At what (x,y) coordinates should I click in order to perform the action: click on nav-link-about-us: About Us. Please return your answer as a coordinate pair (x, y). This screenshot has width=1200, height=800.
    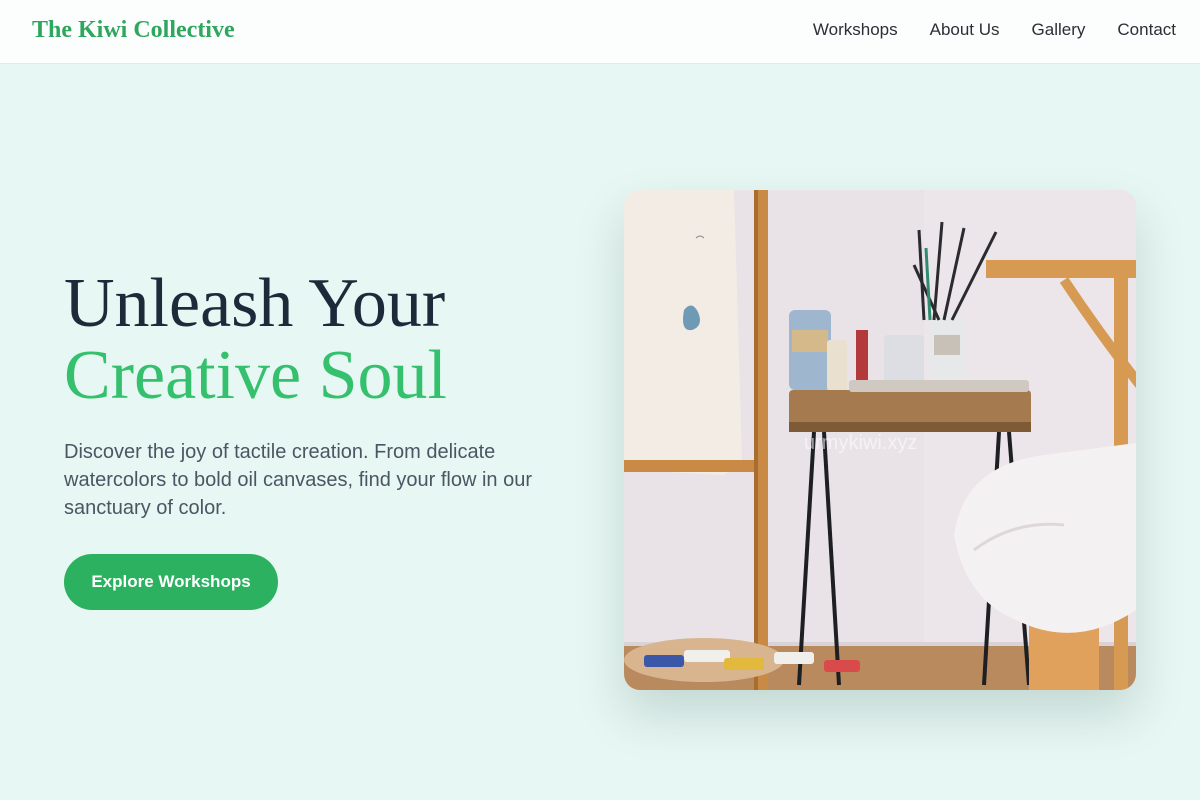
    Looking at the image, I should click on (965, 30).